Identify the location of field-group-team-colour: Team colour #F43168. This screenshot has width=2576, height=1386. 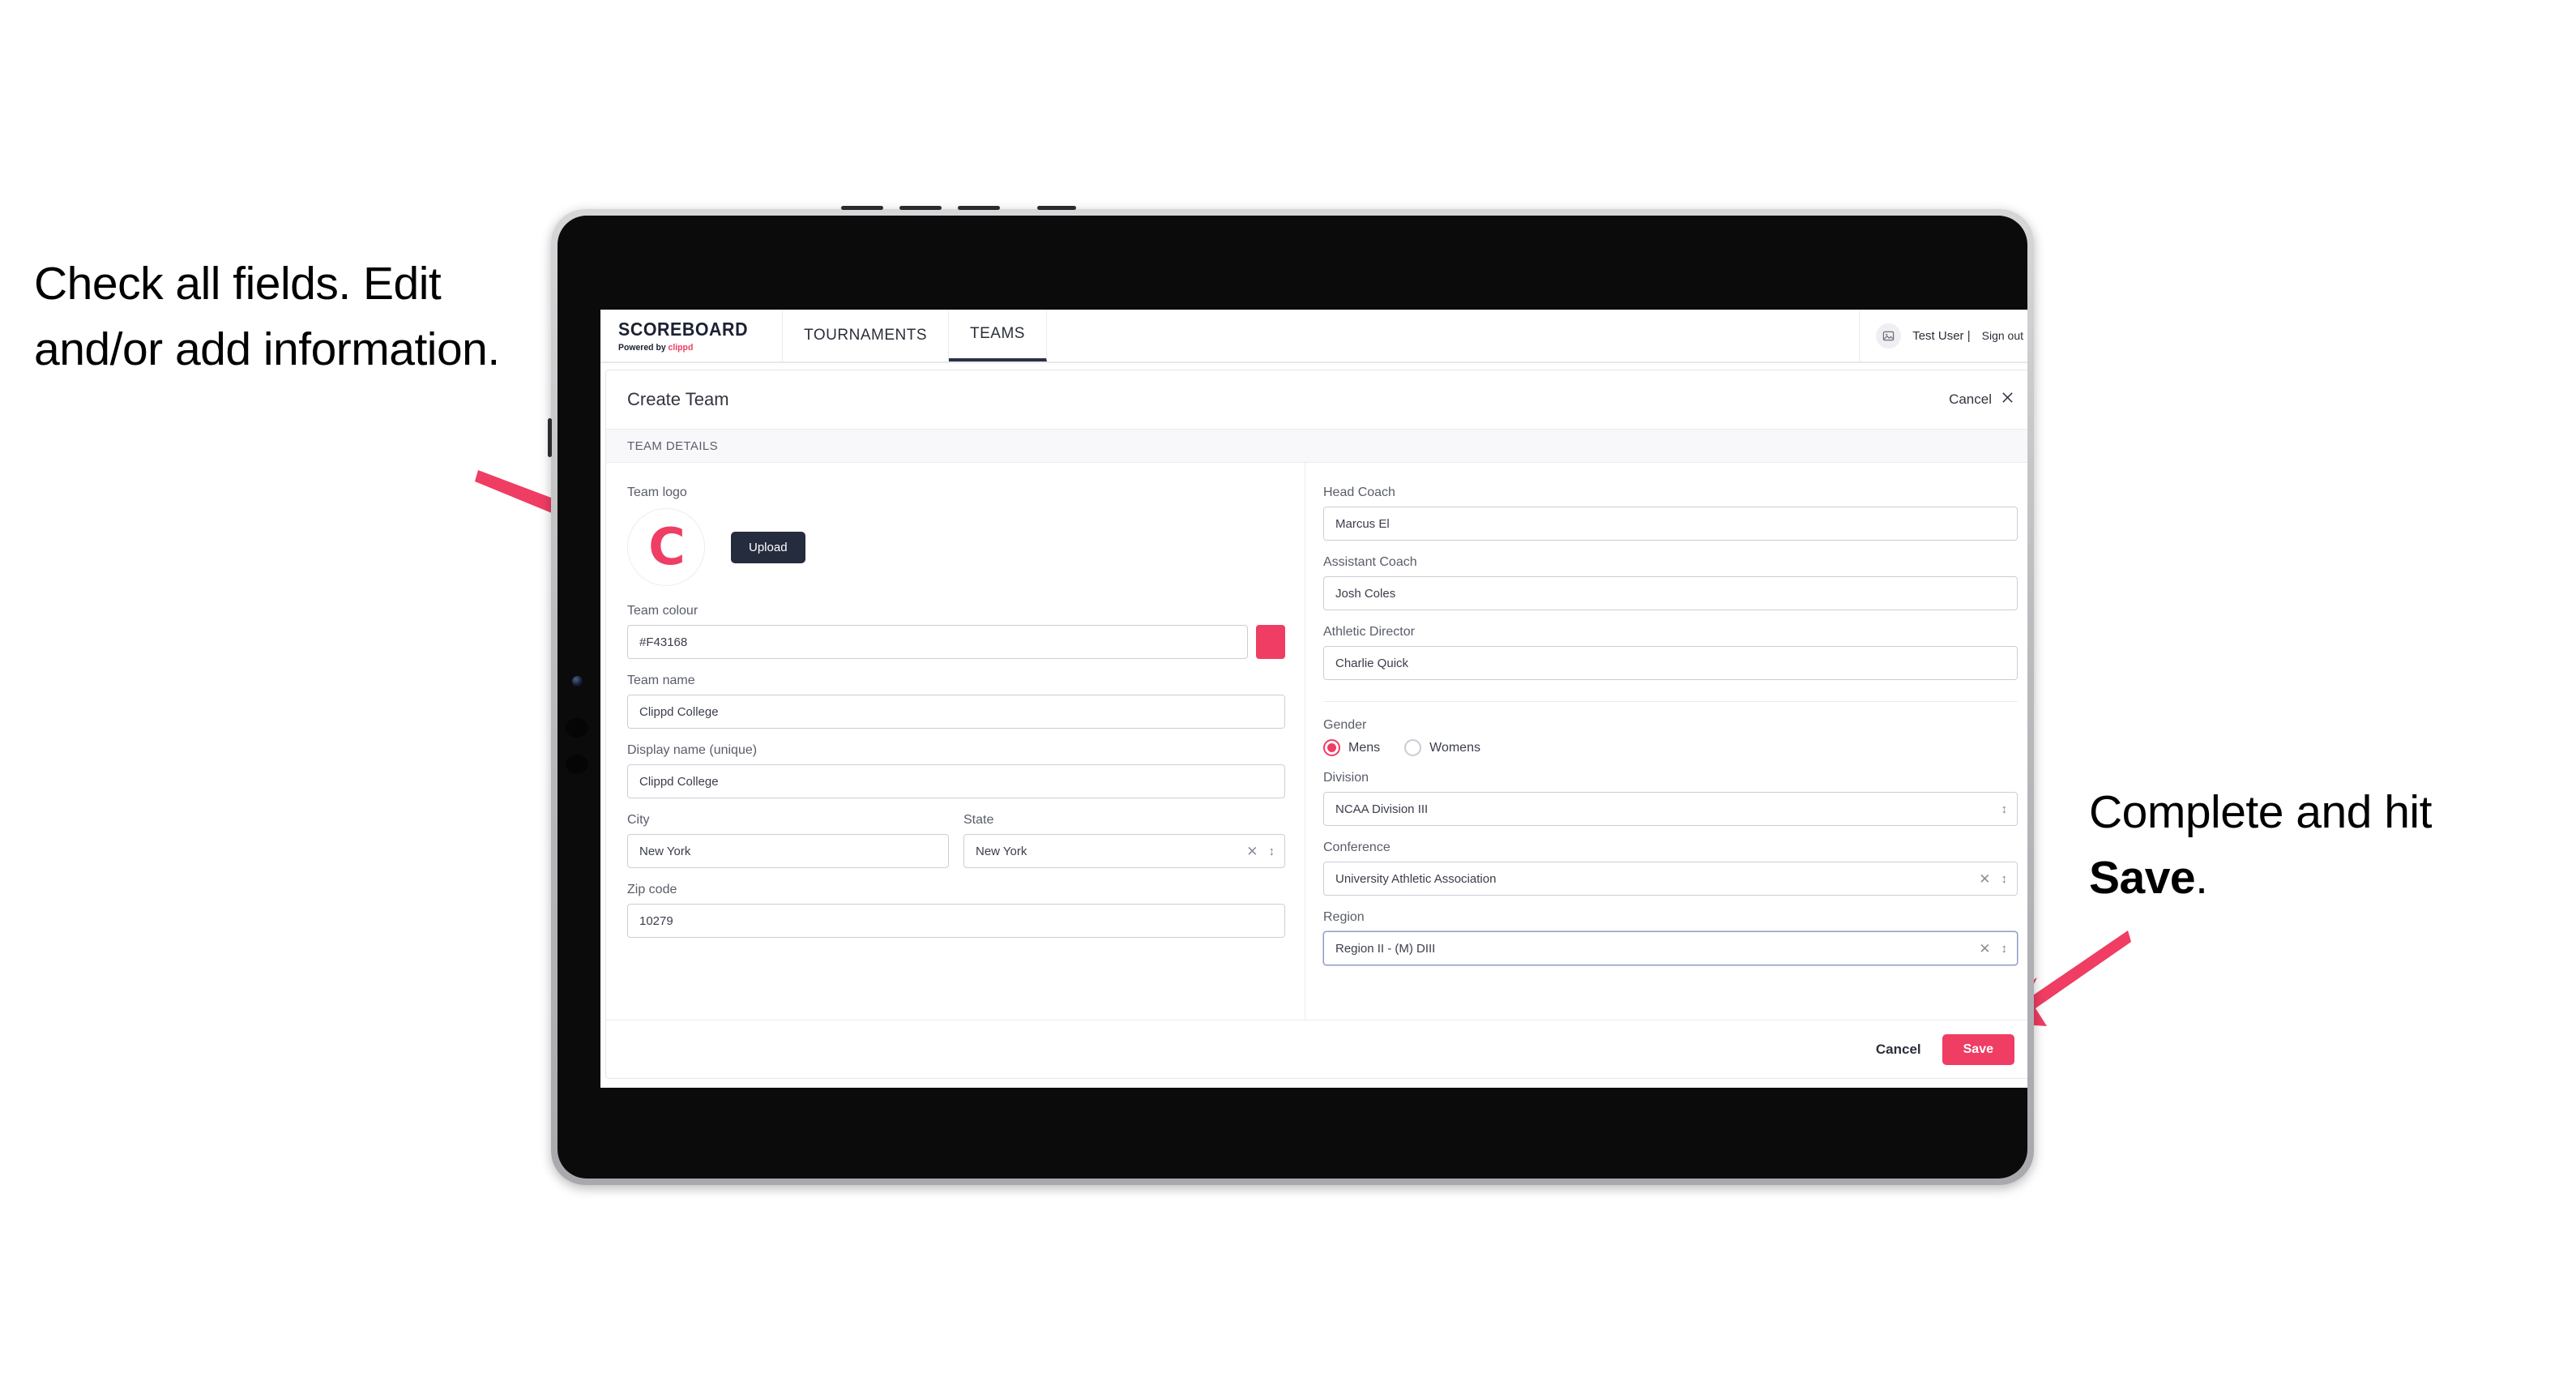
(956, 631).